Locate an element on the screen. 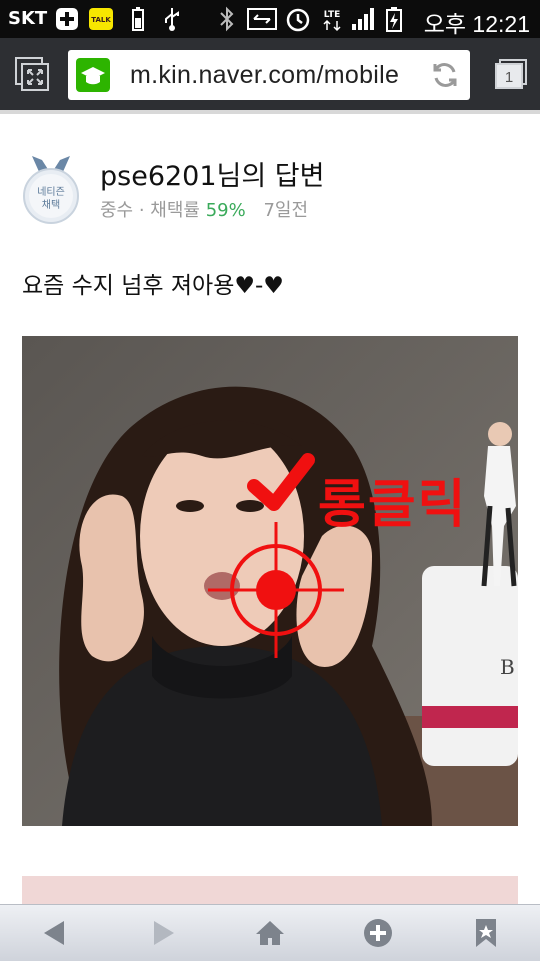 The image size is (540, 961). svg-text: B is located at coordinates (507, 667).